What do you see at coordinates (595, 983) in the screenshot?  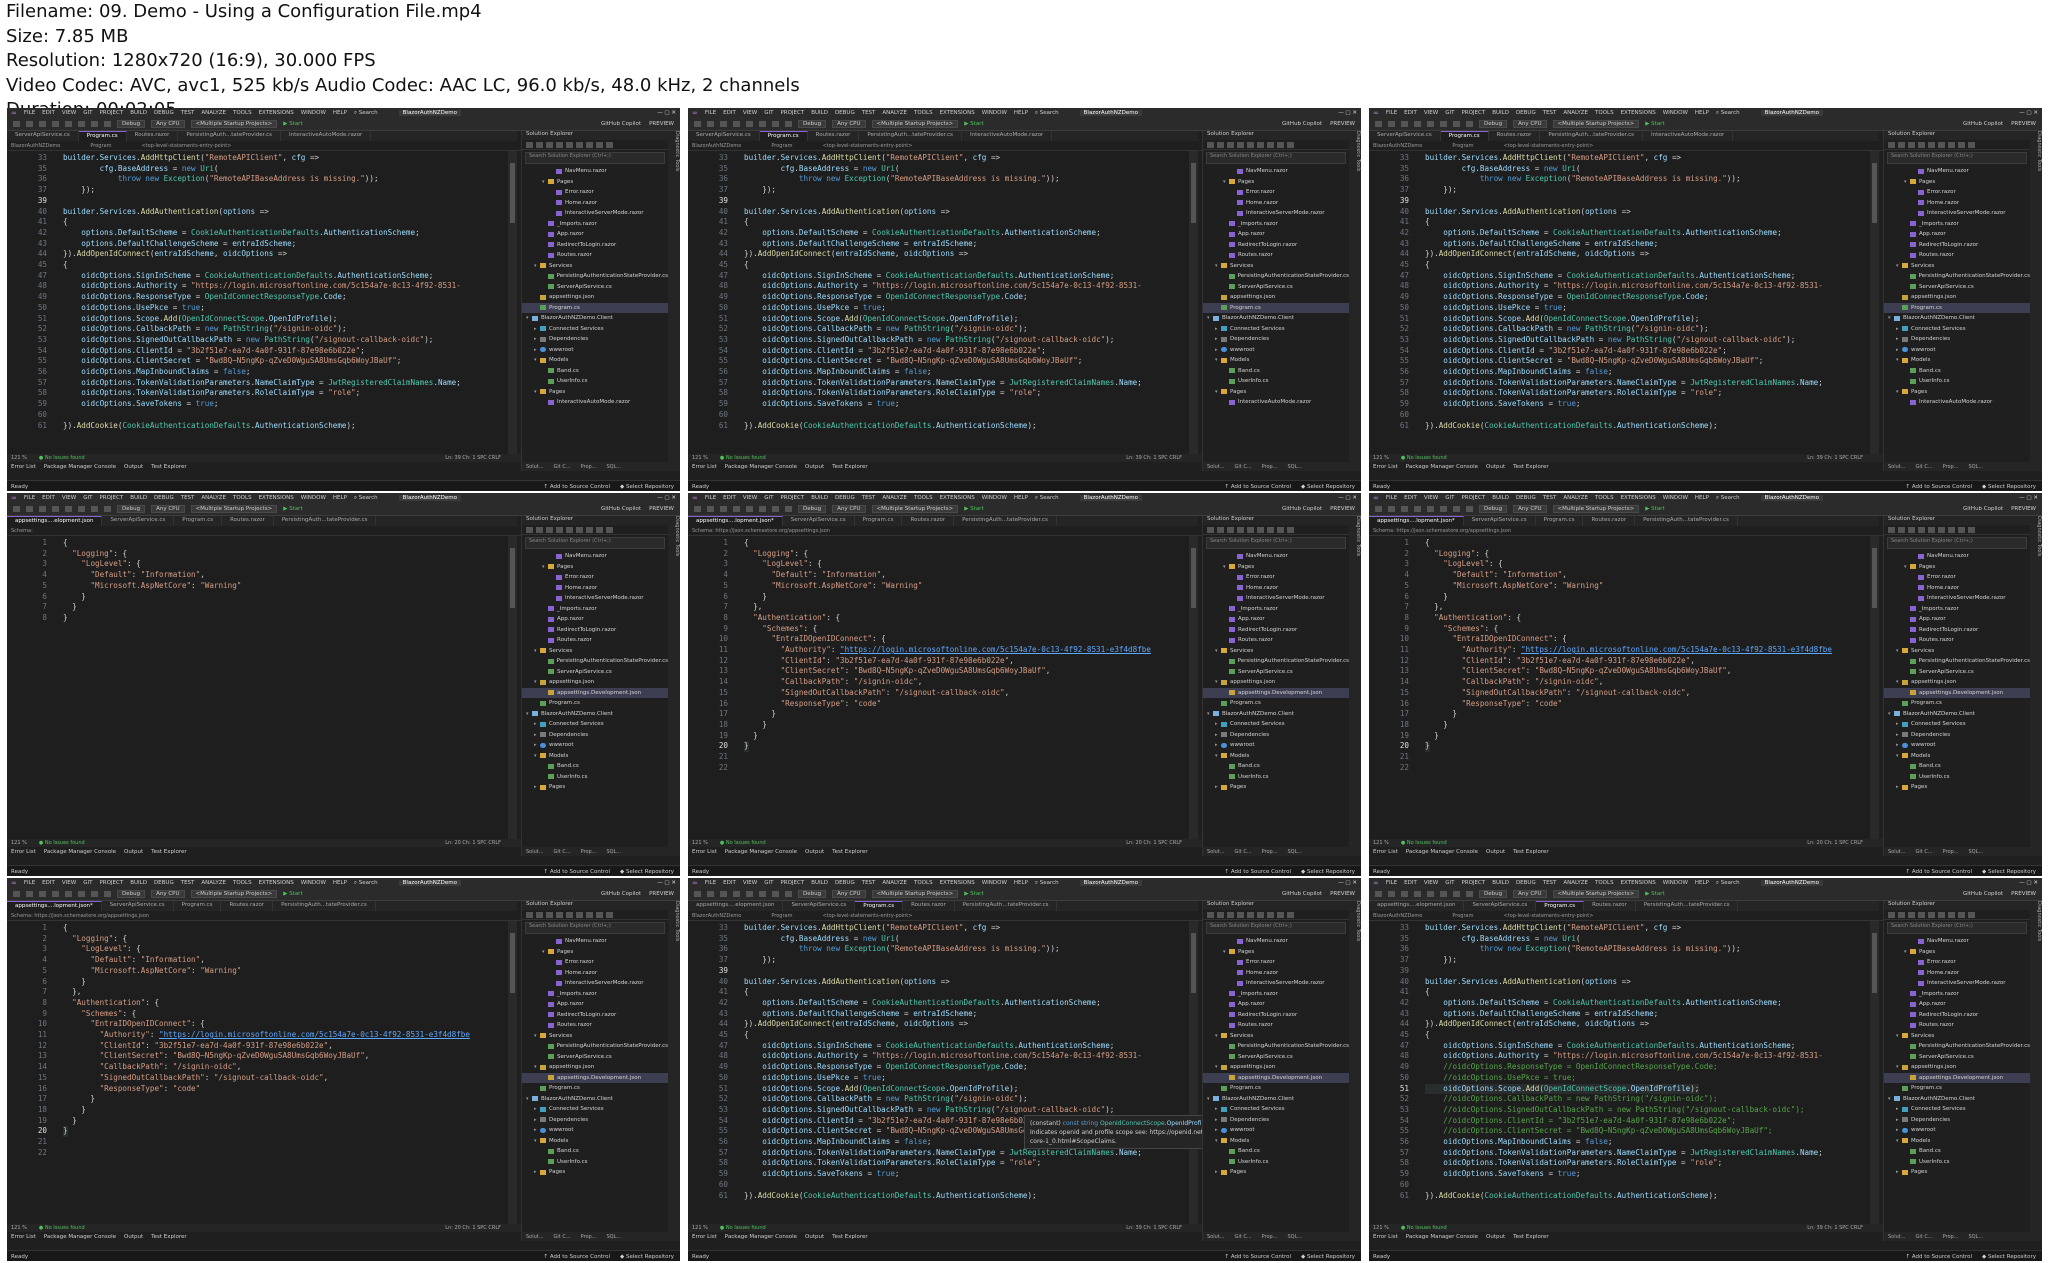 I see `tree-item: InteractiveServerMode.razor` at bounding box center [595, 983].